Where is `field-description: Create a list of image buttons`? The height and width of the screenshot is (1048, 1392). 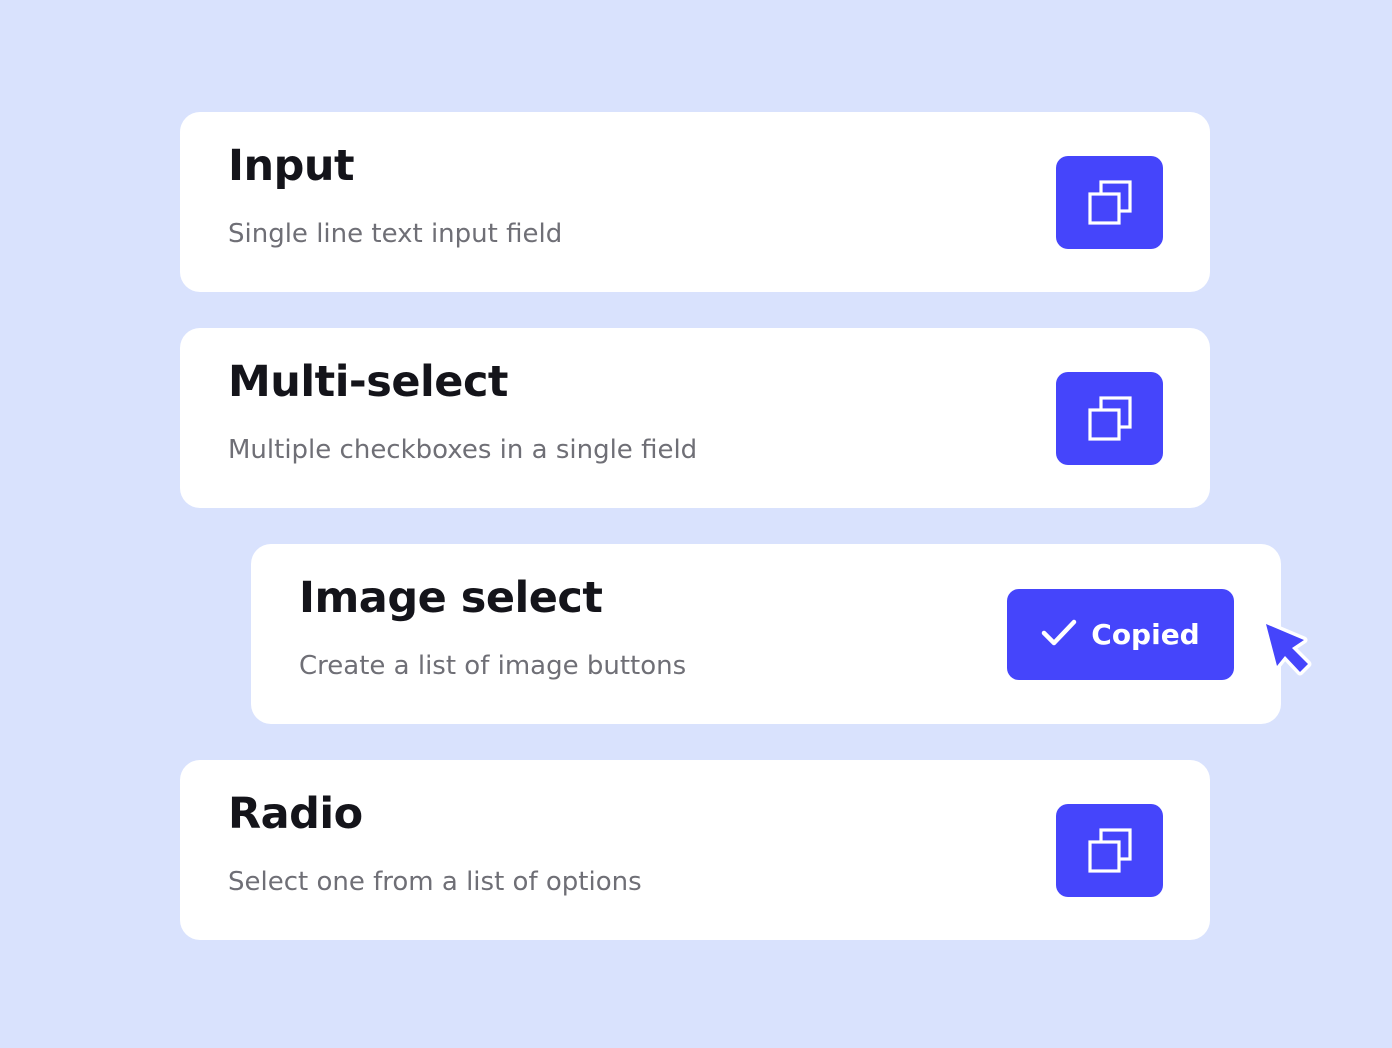 field-description: Create a list of image buttons is located at coordinates (493, 666).